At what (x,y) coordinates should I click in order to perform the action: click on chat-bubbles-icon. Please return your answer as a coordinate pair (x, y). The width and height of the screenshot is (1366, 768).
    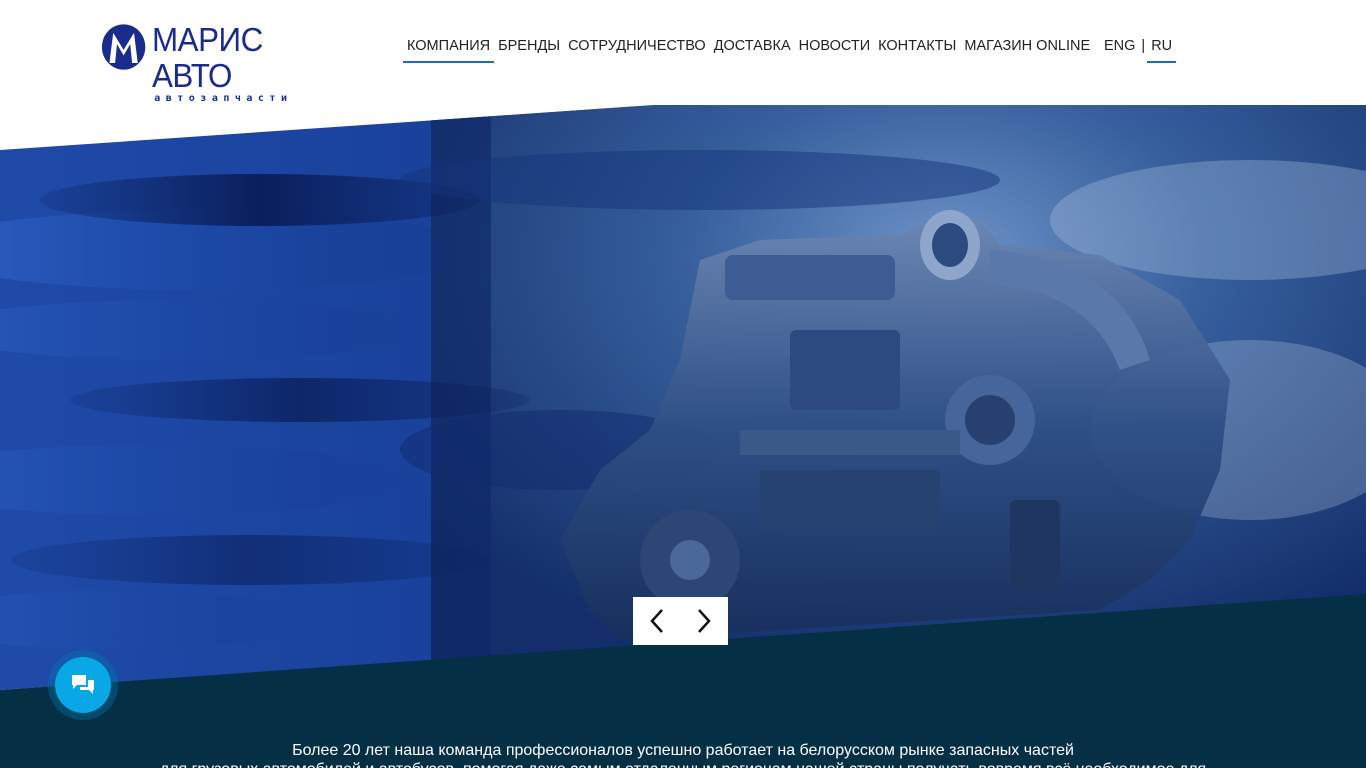
    Looking at the image, I should click on (83, 684).